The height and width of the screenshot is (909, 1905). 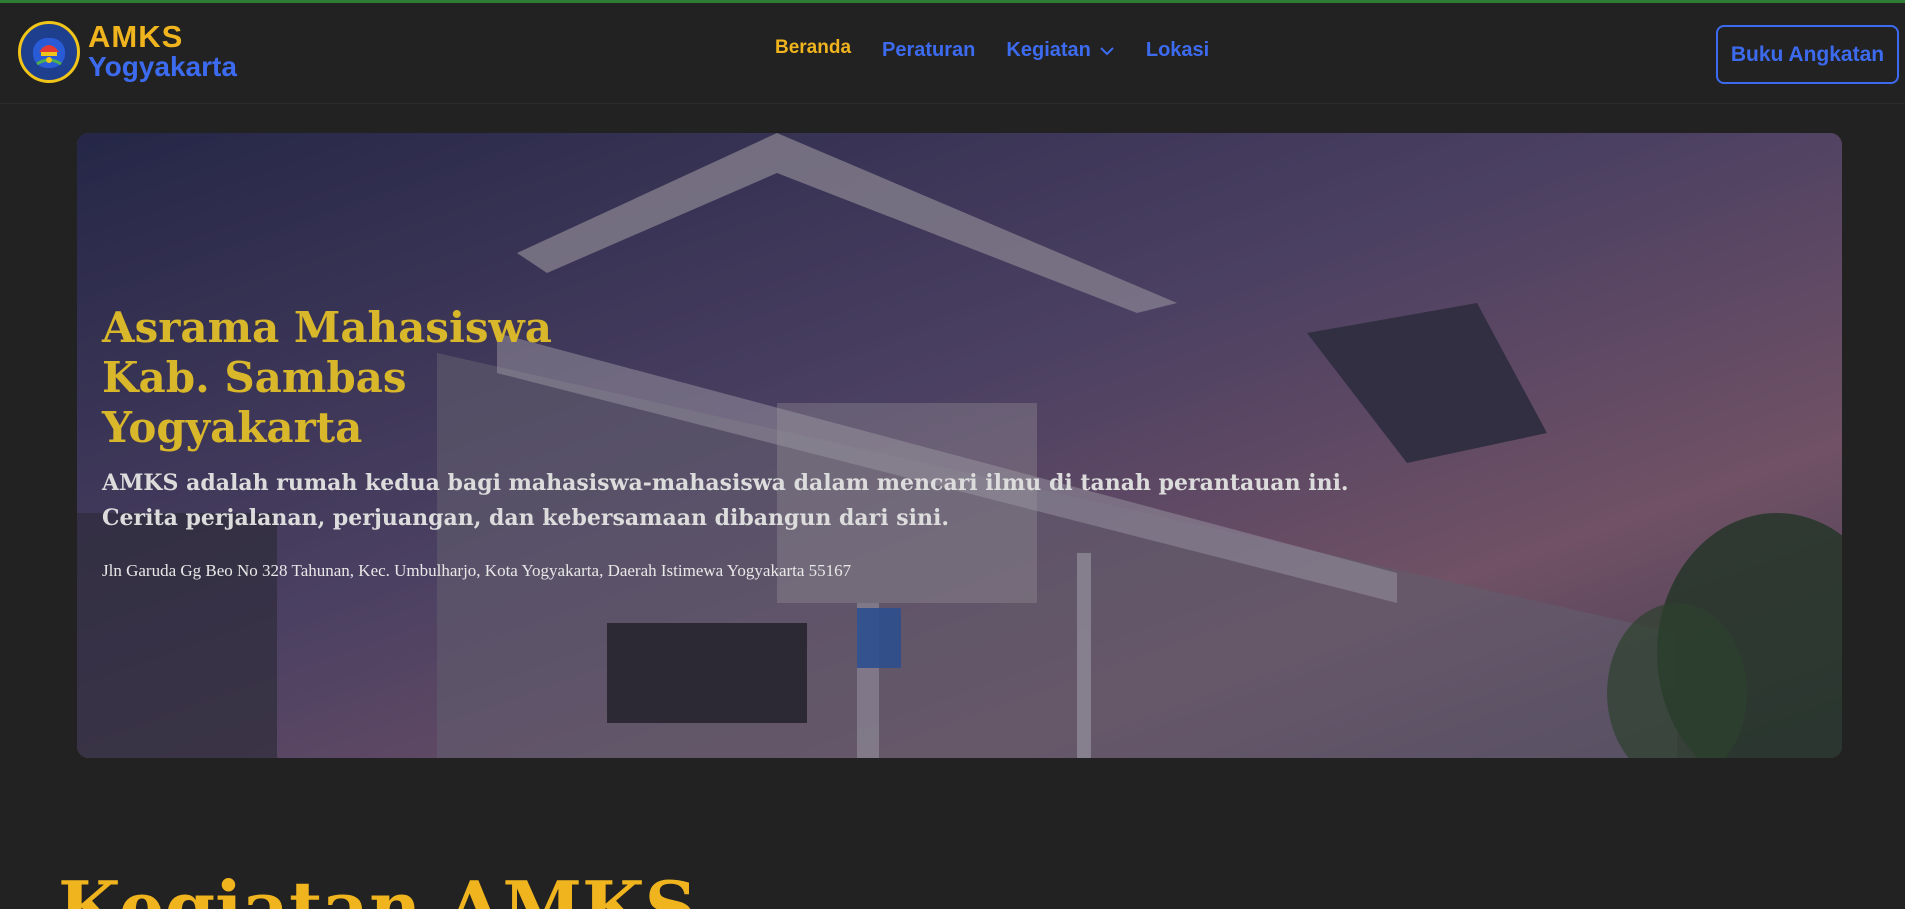 I want to click on section-title-kegiatan: Kegiatan AMKS, so click(x=377, y=887).